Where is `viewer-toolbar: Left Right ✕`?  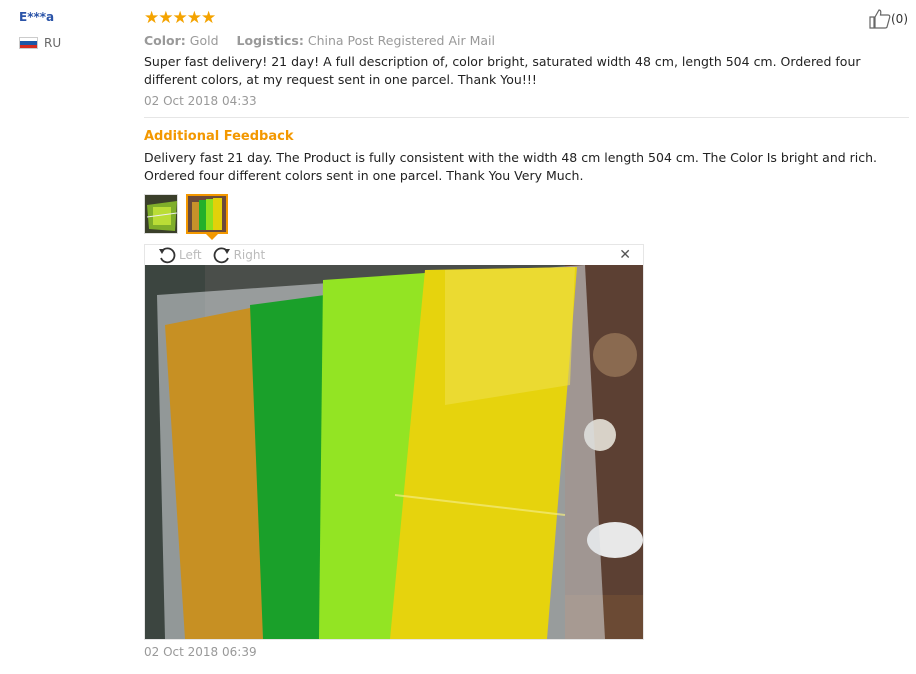
viewer-toolbar: Left Right ✕ is located at coordinates (394, 255).